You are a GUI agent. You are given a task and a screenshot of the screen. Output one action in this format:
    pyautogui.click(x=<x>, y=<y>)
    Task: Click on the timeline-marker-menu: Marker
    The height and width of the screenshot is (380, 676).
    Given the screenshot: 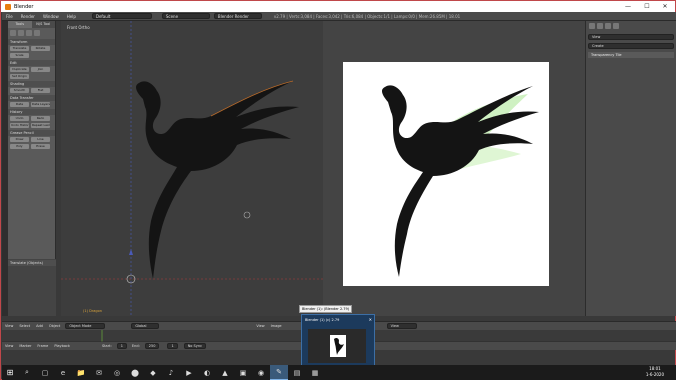 What is the action you would take?
    pyautogui.click(x=25, y=346)
    